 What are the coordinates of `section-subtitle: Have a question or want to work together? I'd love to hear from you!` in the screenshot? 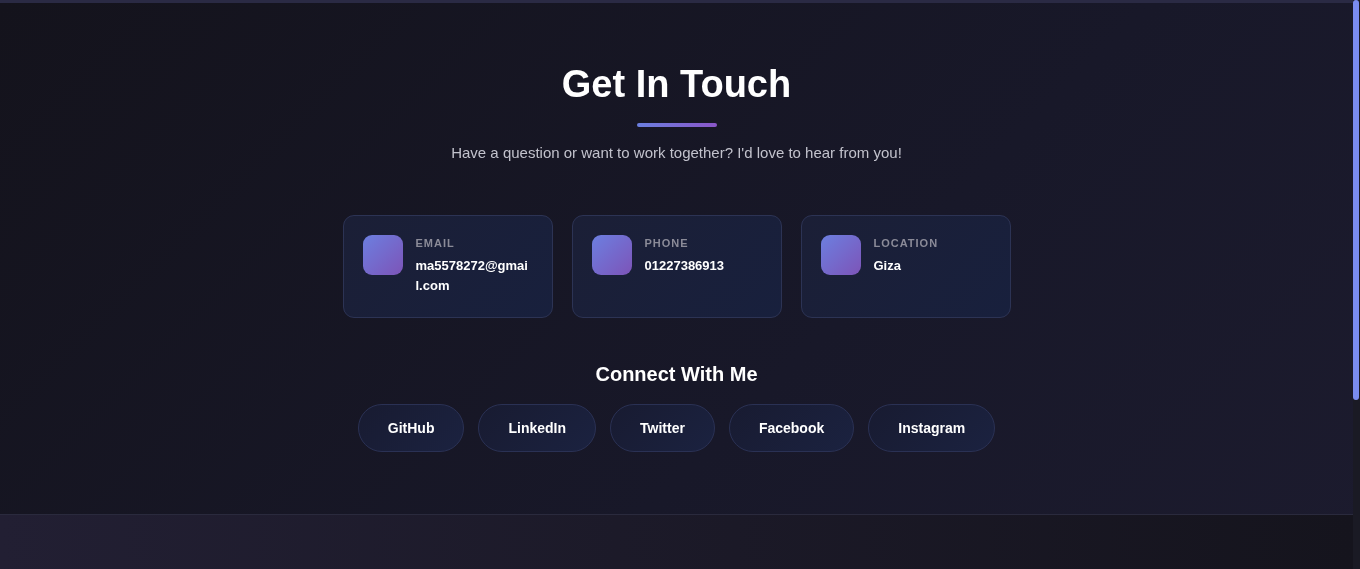 It's located at (676, 153).